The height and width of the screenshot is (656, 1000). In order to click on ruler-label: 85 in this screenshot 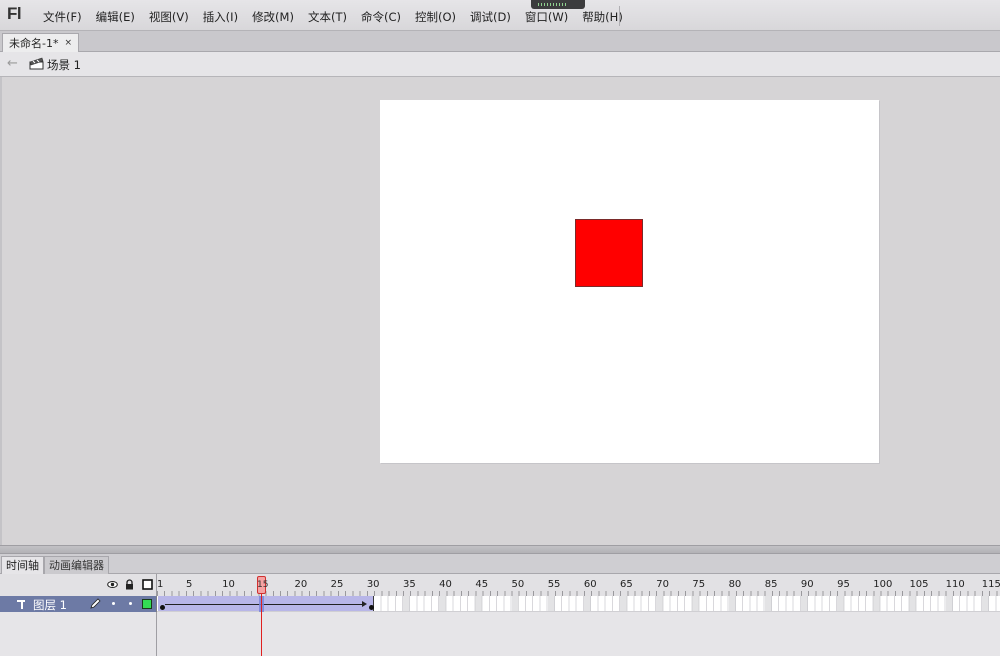, I will do `click(771, 584)`.